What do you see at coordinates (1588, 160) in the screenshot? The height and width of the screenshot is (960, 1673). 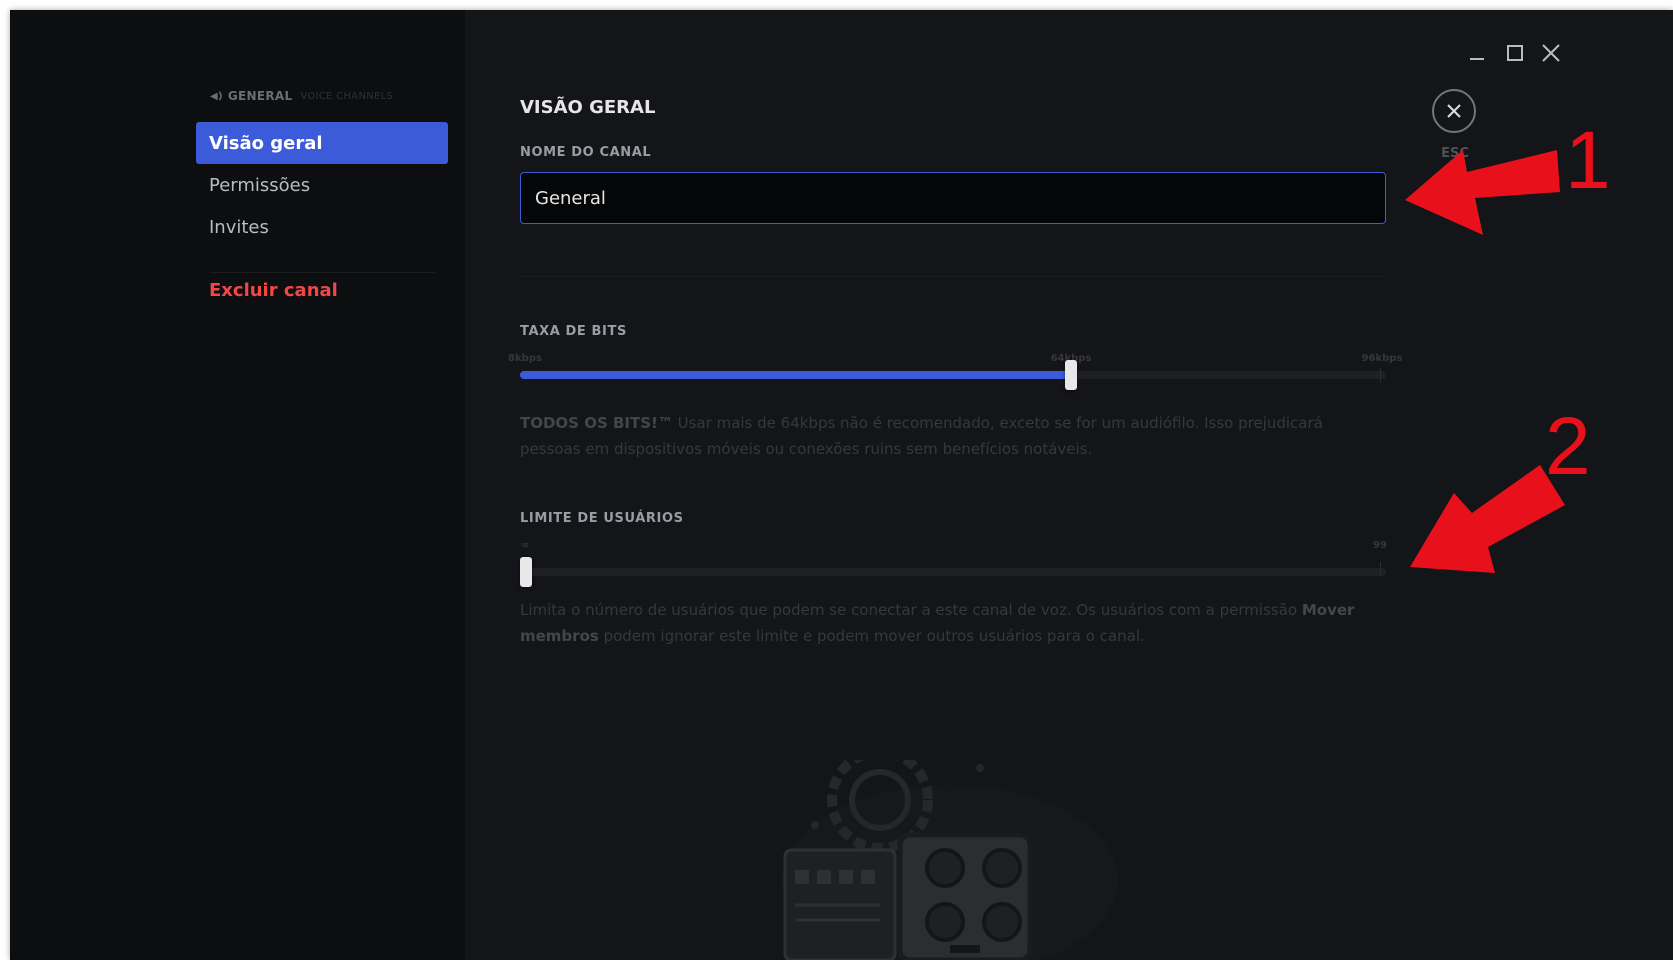 I see `annotation-number-1: 1` at bounding box center [1588, 160].